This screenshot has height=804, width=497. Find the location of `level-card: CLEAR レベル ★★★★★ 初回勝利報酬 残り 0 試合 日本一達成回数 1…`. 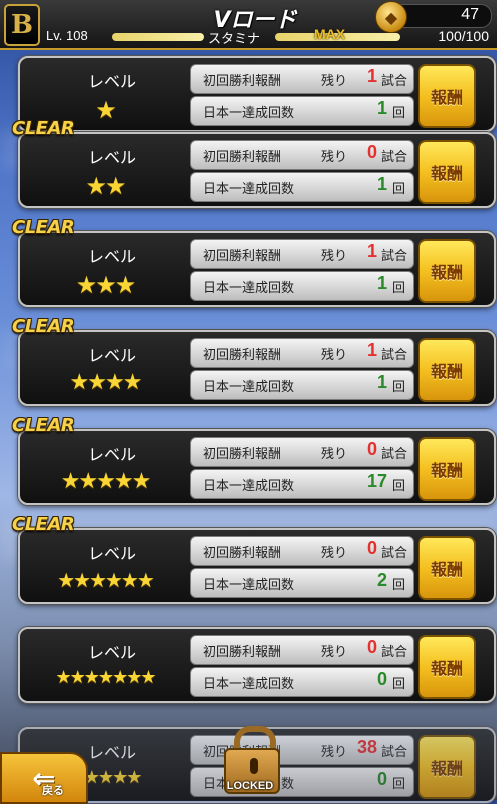

level-card: CLEAR レベル ★★★★★ 初回勝利報酬 残り 0 試合 日本一達成回数 1… is located at coordinates (254, 460).